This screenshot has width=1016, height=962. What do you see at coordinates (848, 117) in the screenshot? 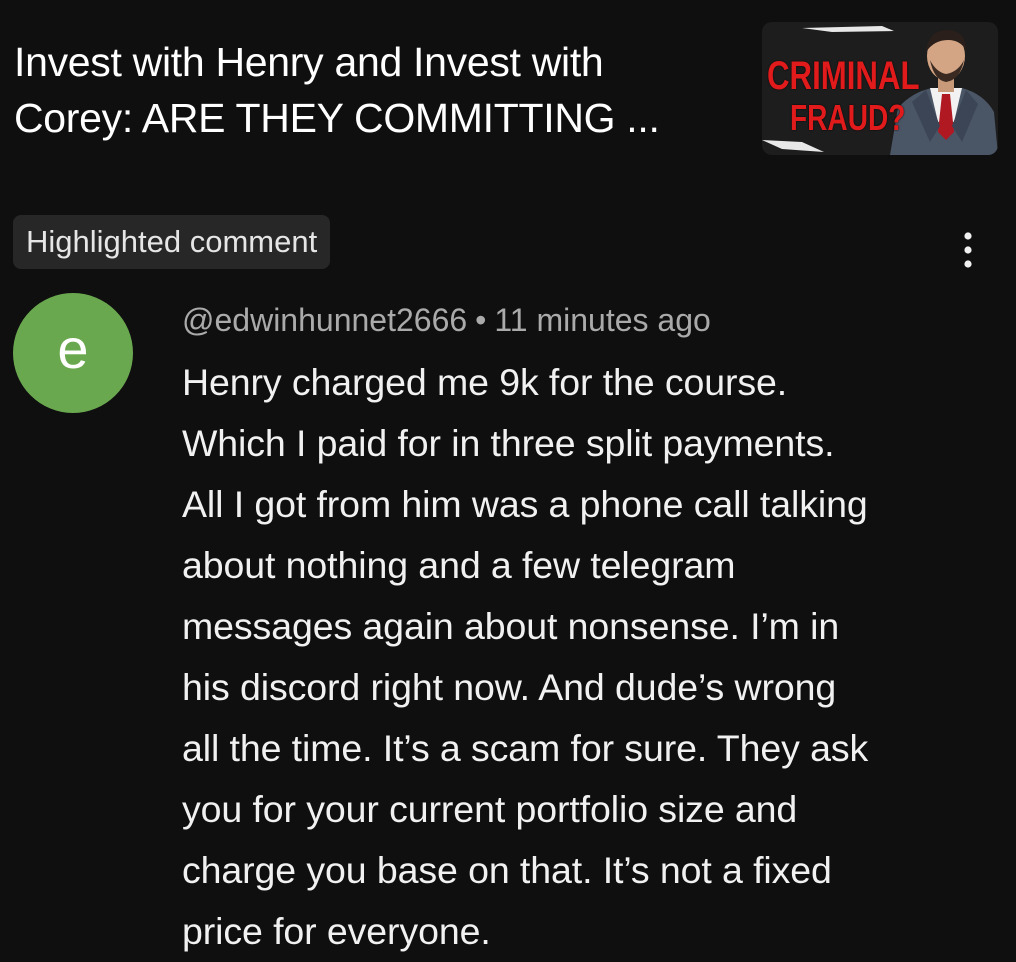
I see `thumbnail-text: FRAUD?` at bounding box center [848, 117].